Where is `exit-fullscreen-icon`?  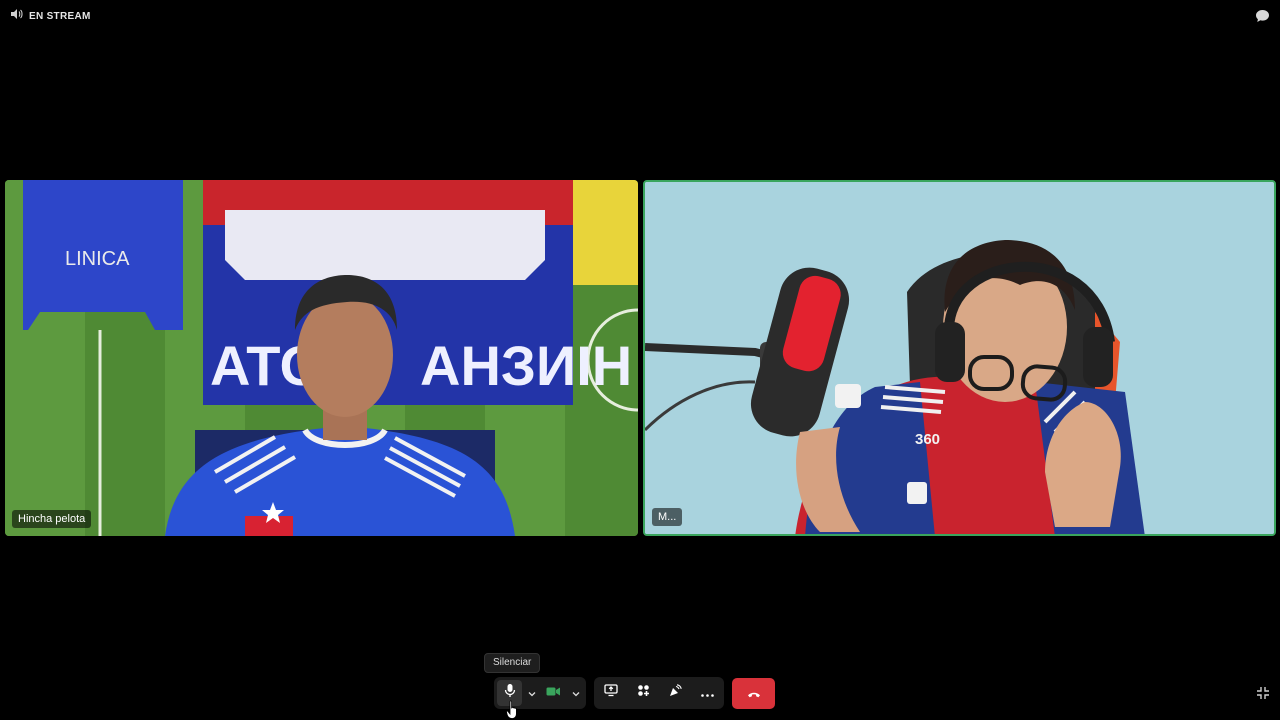
exit-fullscreen-icon is located at coordinates (1263, 693).